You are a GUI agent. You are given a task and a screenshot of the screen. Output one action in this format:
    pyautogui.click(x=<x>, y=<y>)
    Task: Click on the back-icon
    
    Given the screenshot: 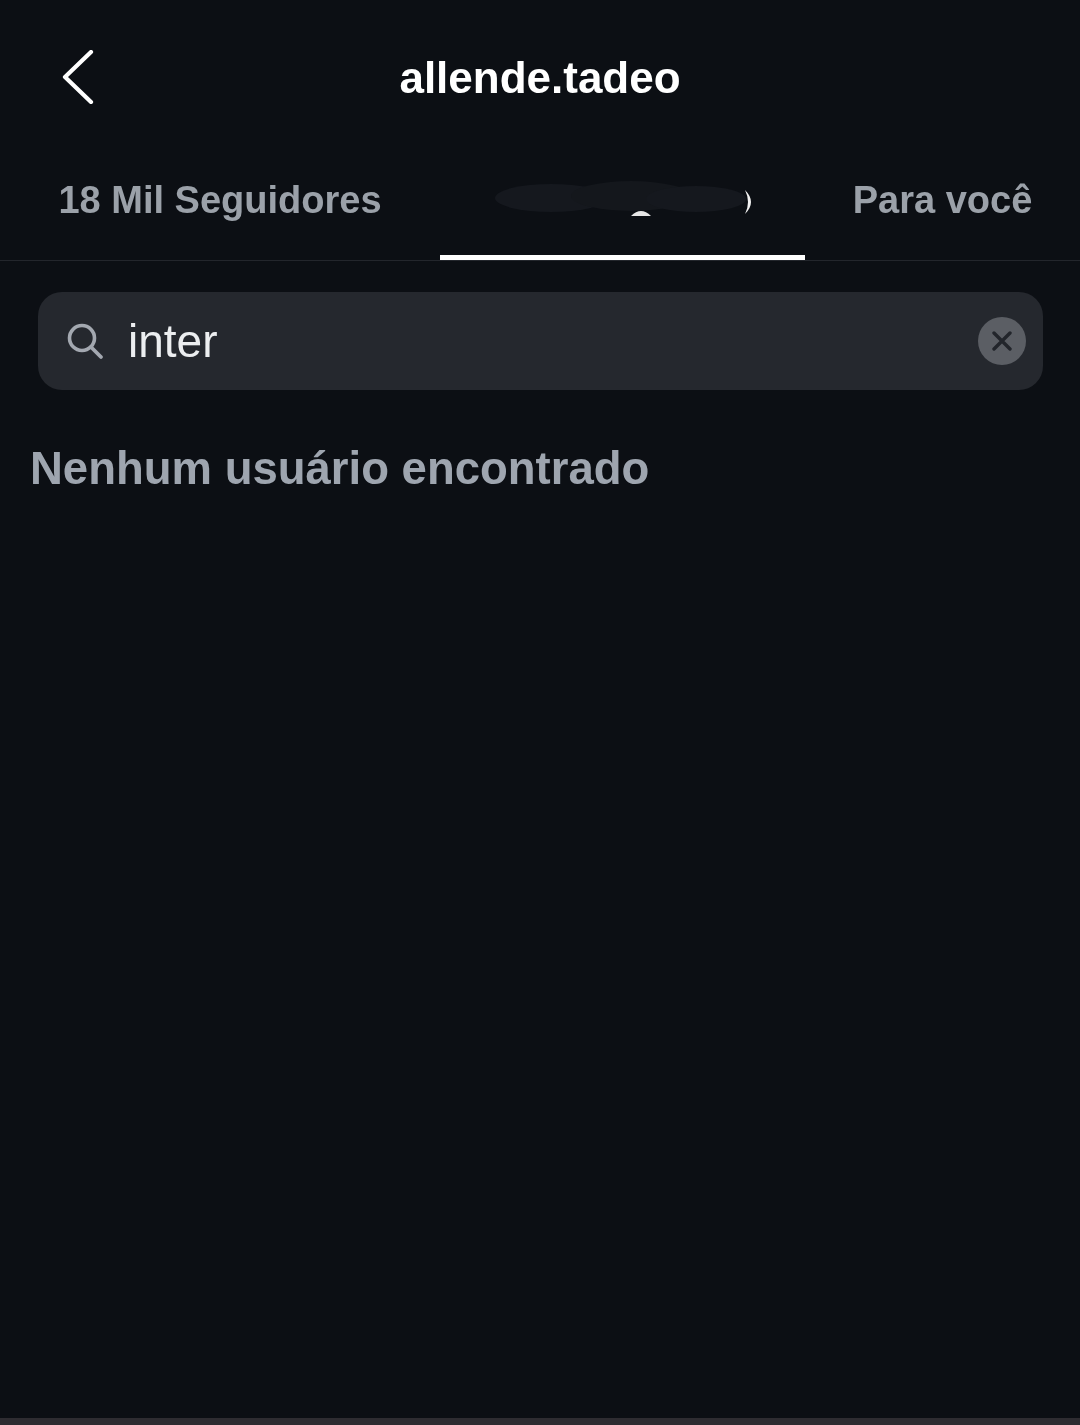 What is the action you would take?
    pyautogui.click(x=78, y=76)
    